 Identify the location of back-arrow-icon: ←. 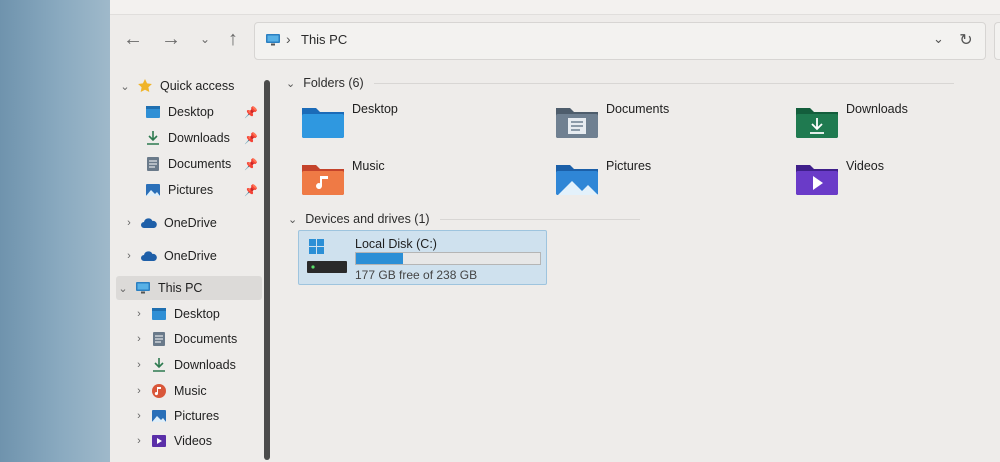
(133, 39).